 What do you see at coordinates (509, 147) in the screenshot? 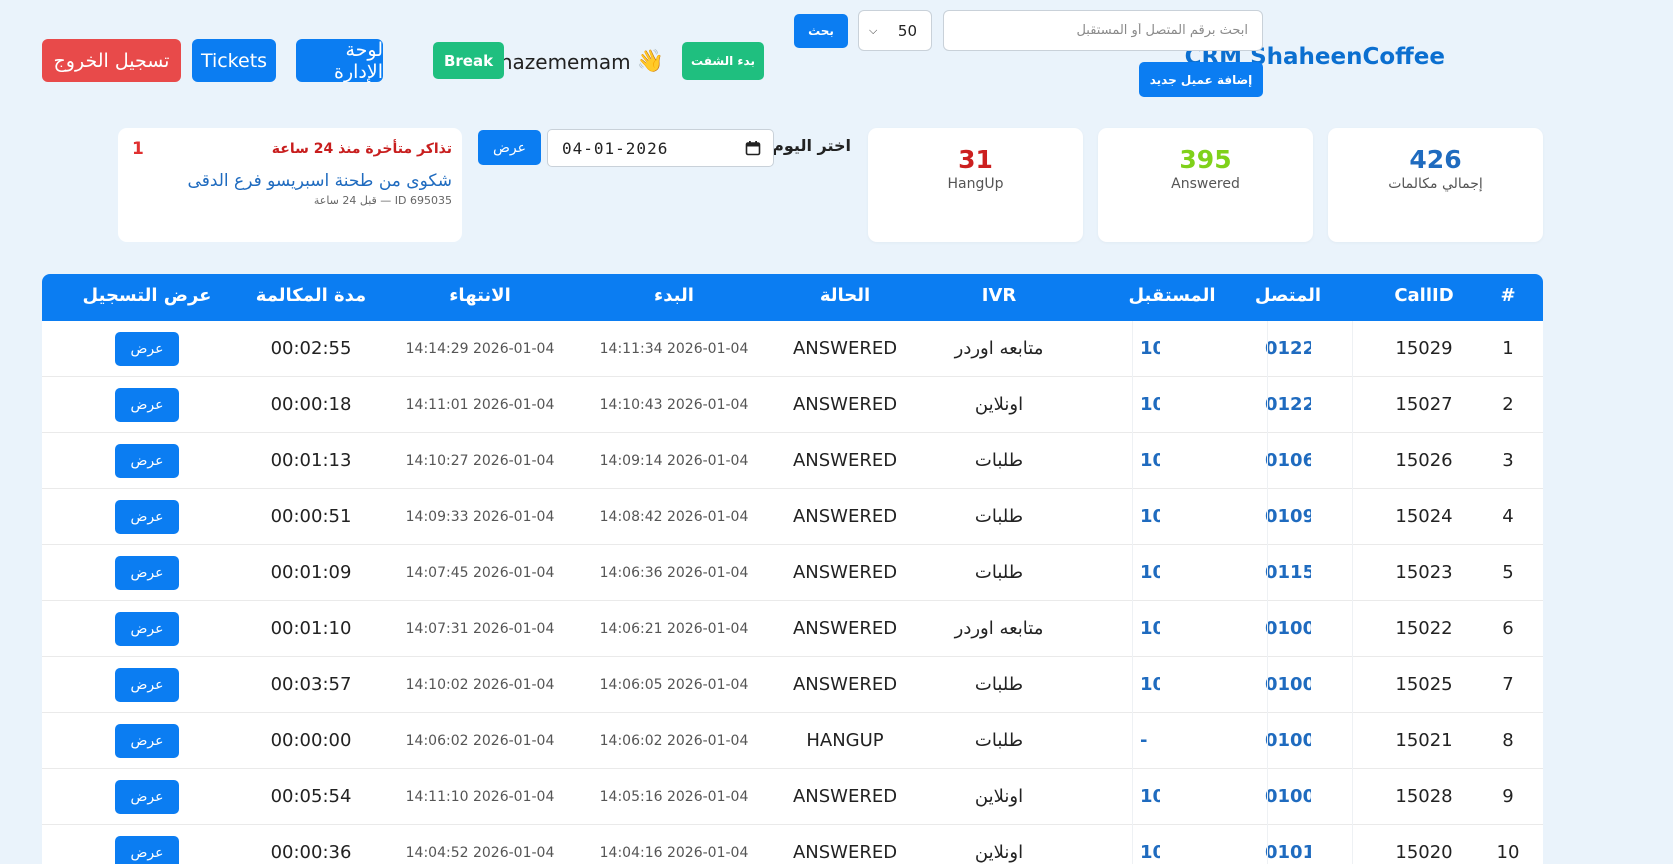
I see `show-date-button: عرض` at bounding box center [509, 147].